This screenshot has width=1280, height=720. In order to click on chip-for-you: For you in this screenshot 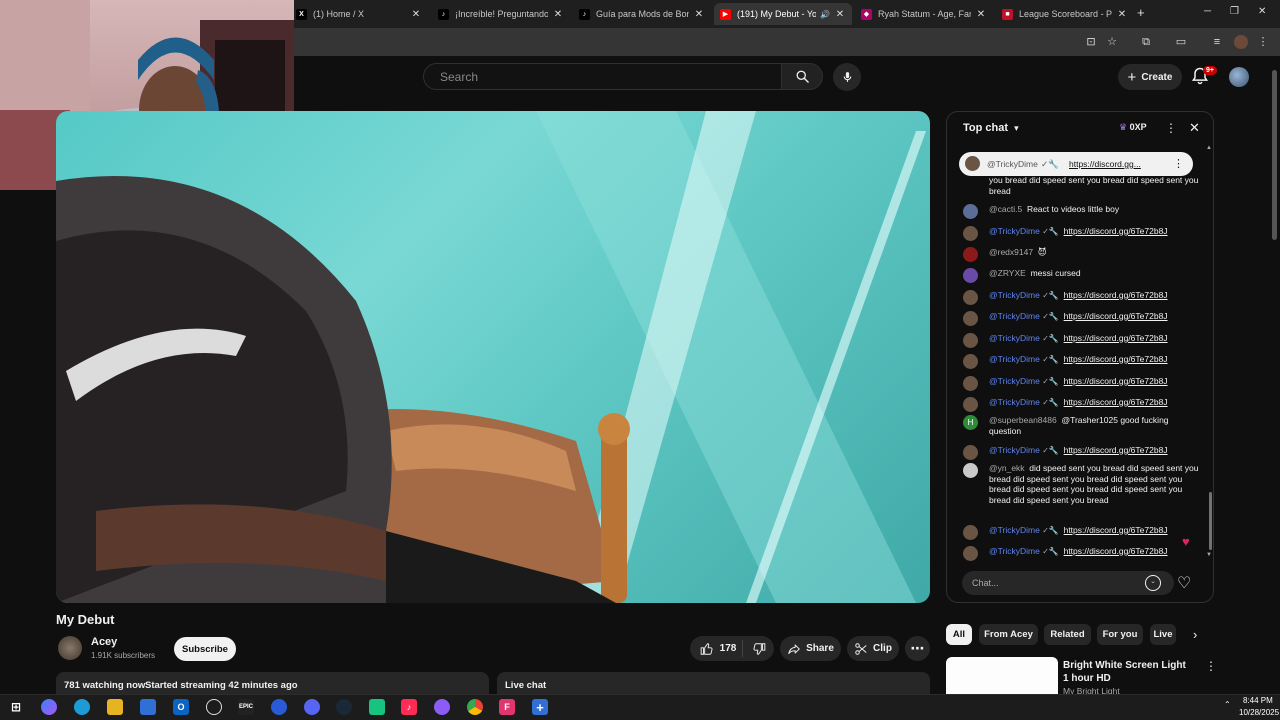, I will do `click(1120, 634)`.